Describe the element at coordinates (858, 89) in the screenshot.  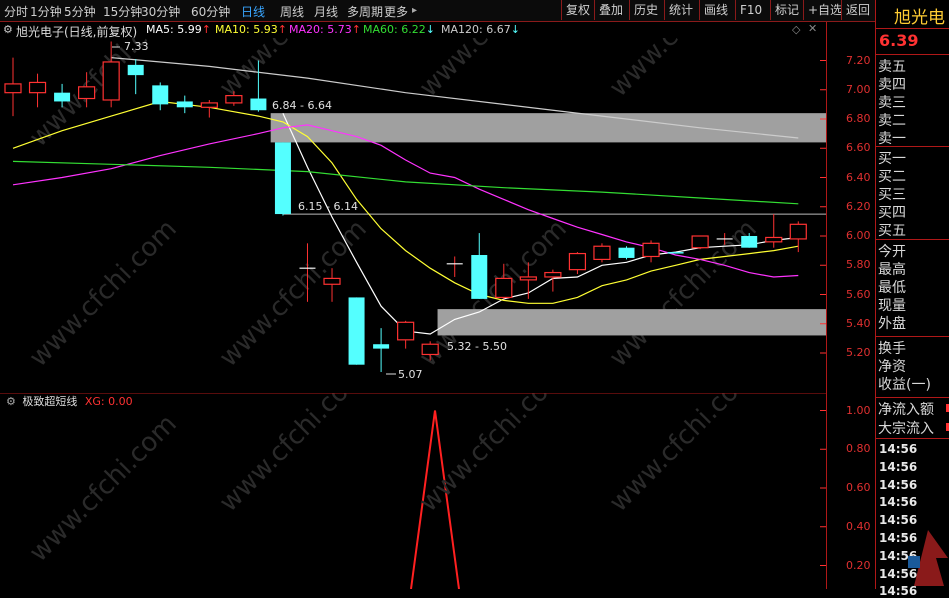
I see `price-tick-label: 7.00` at that location.